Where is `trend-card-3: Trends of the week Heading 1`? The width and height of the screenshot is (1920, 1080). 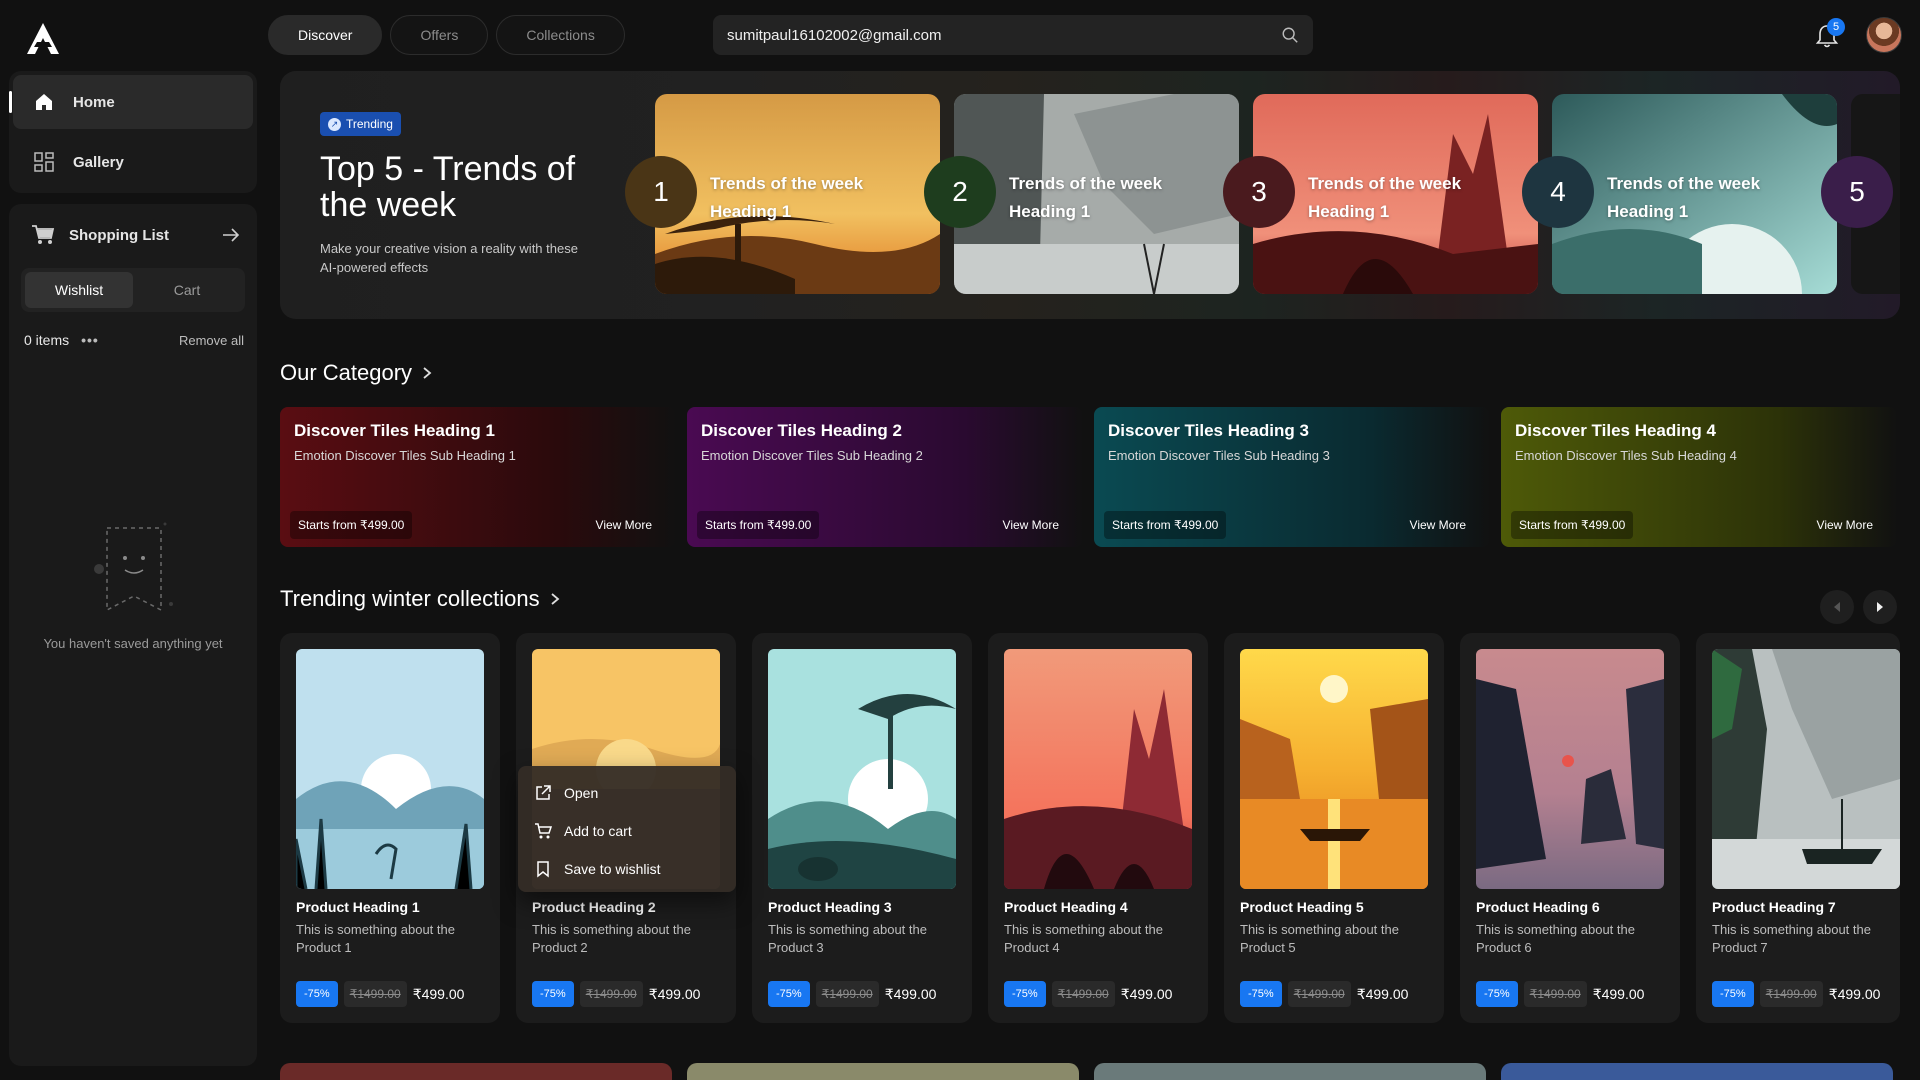
trend-card-3: Trends of the week Heading 1 is located at coordinates (1395, 194).